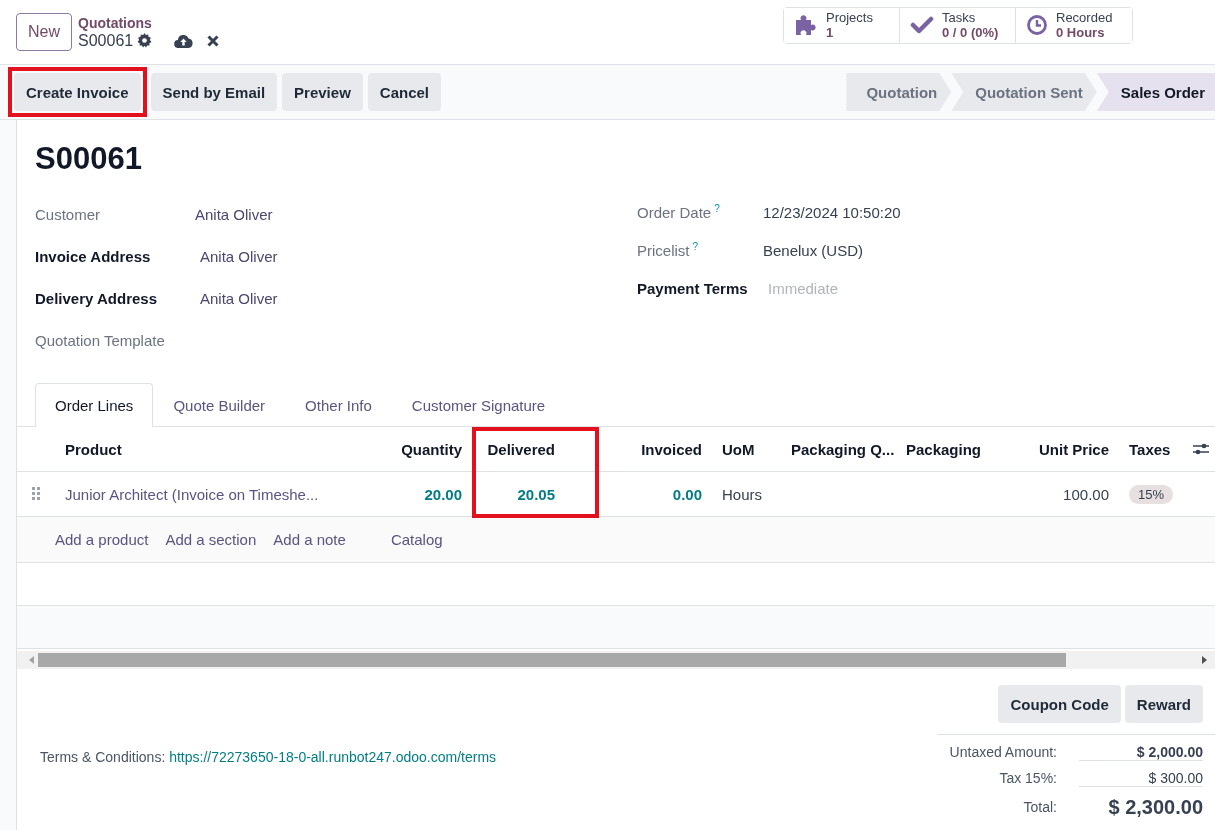  Describe the element at coordinates (102, 539) in the screenshot. I see `add-line-link: Add a product` at that location.